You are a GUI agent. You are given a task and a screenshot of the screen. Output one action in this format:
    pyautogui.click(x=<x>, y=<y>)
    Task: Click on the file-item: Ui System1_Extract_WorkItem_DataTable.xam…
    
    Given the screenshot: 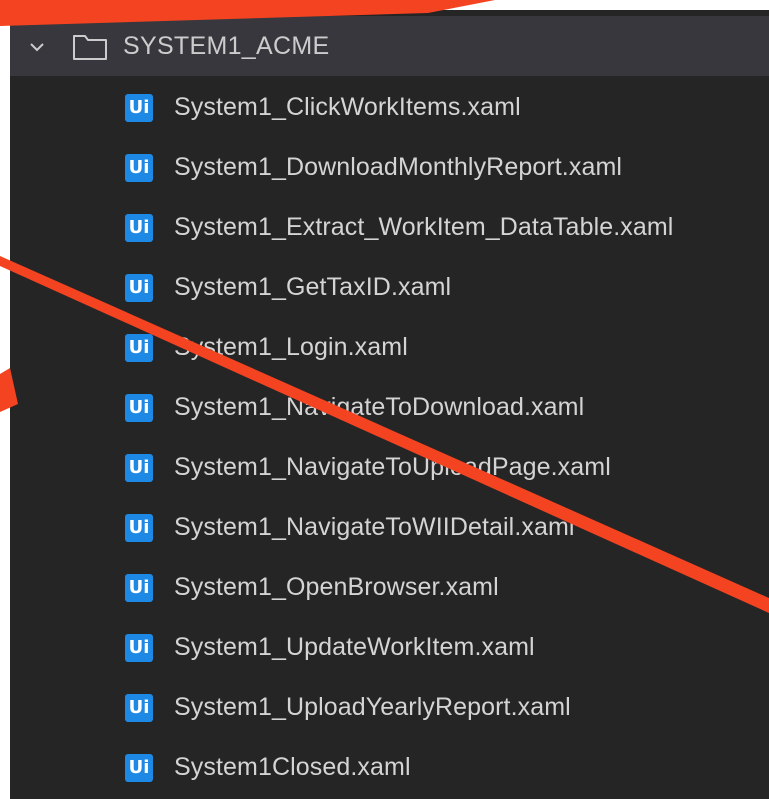 What is the action you would take?
    pyautogui.click(x=389, y=228)
    